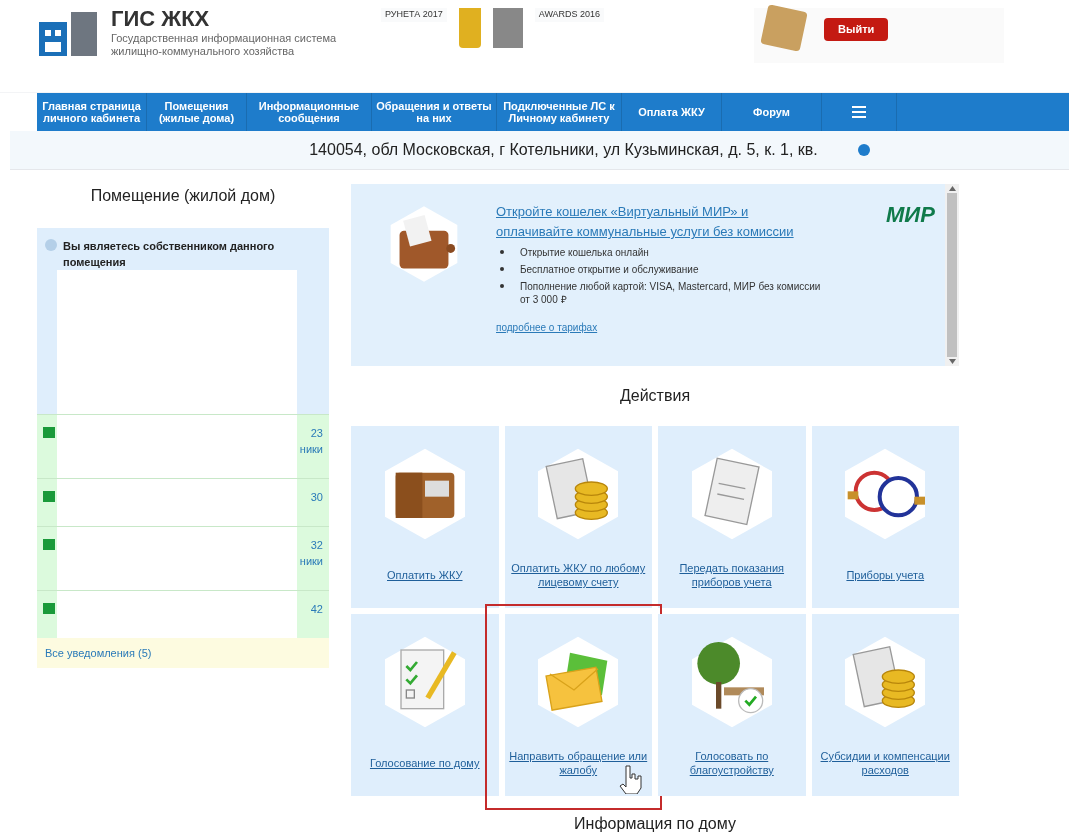 The height and width of the screenshot is (832, 1069). What do you see at coordinates (316, 545) in the screenshot?
I see `notification-text: 32` at bounding box center [316, 545].